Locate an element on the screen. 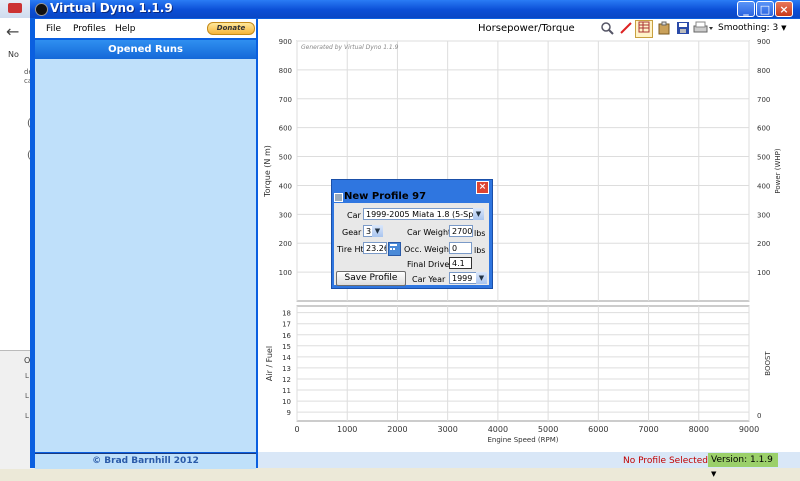 This screenshot has height=481, width=800. donate-button: Donate is located at coordinates (231, 28).